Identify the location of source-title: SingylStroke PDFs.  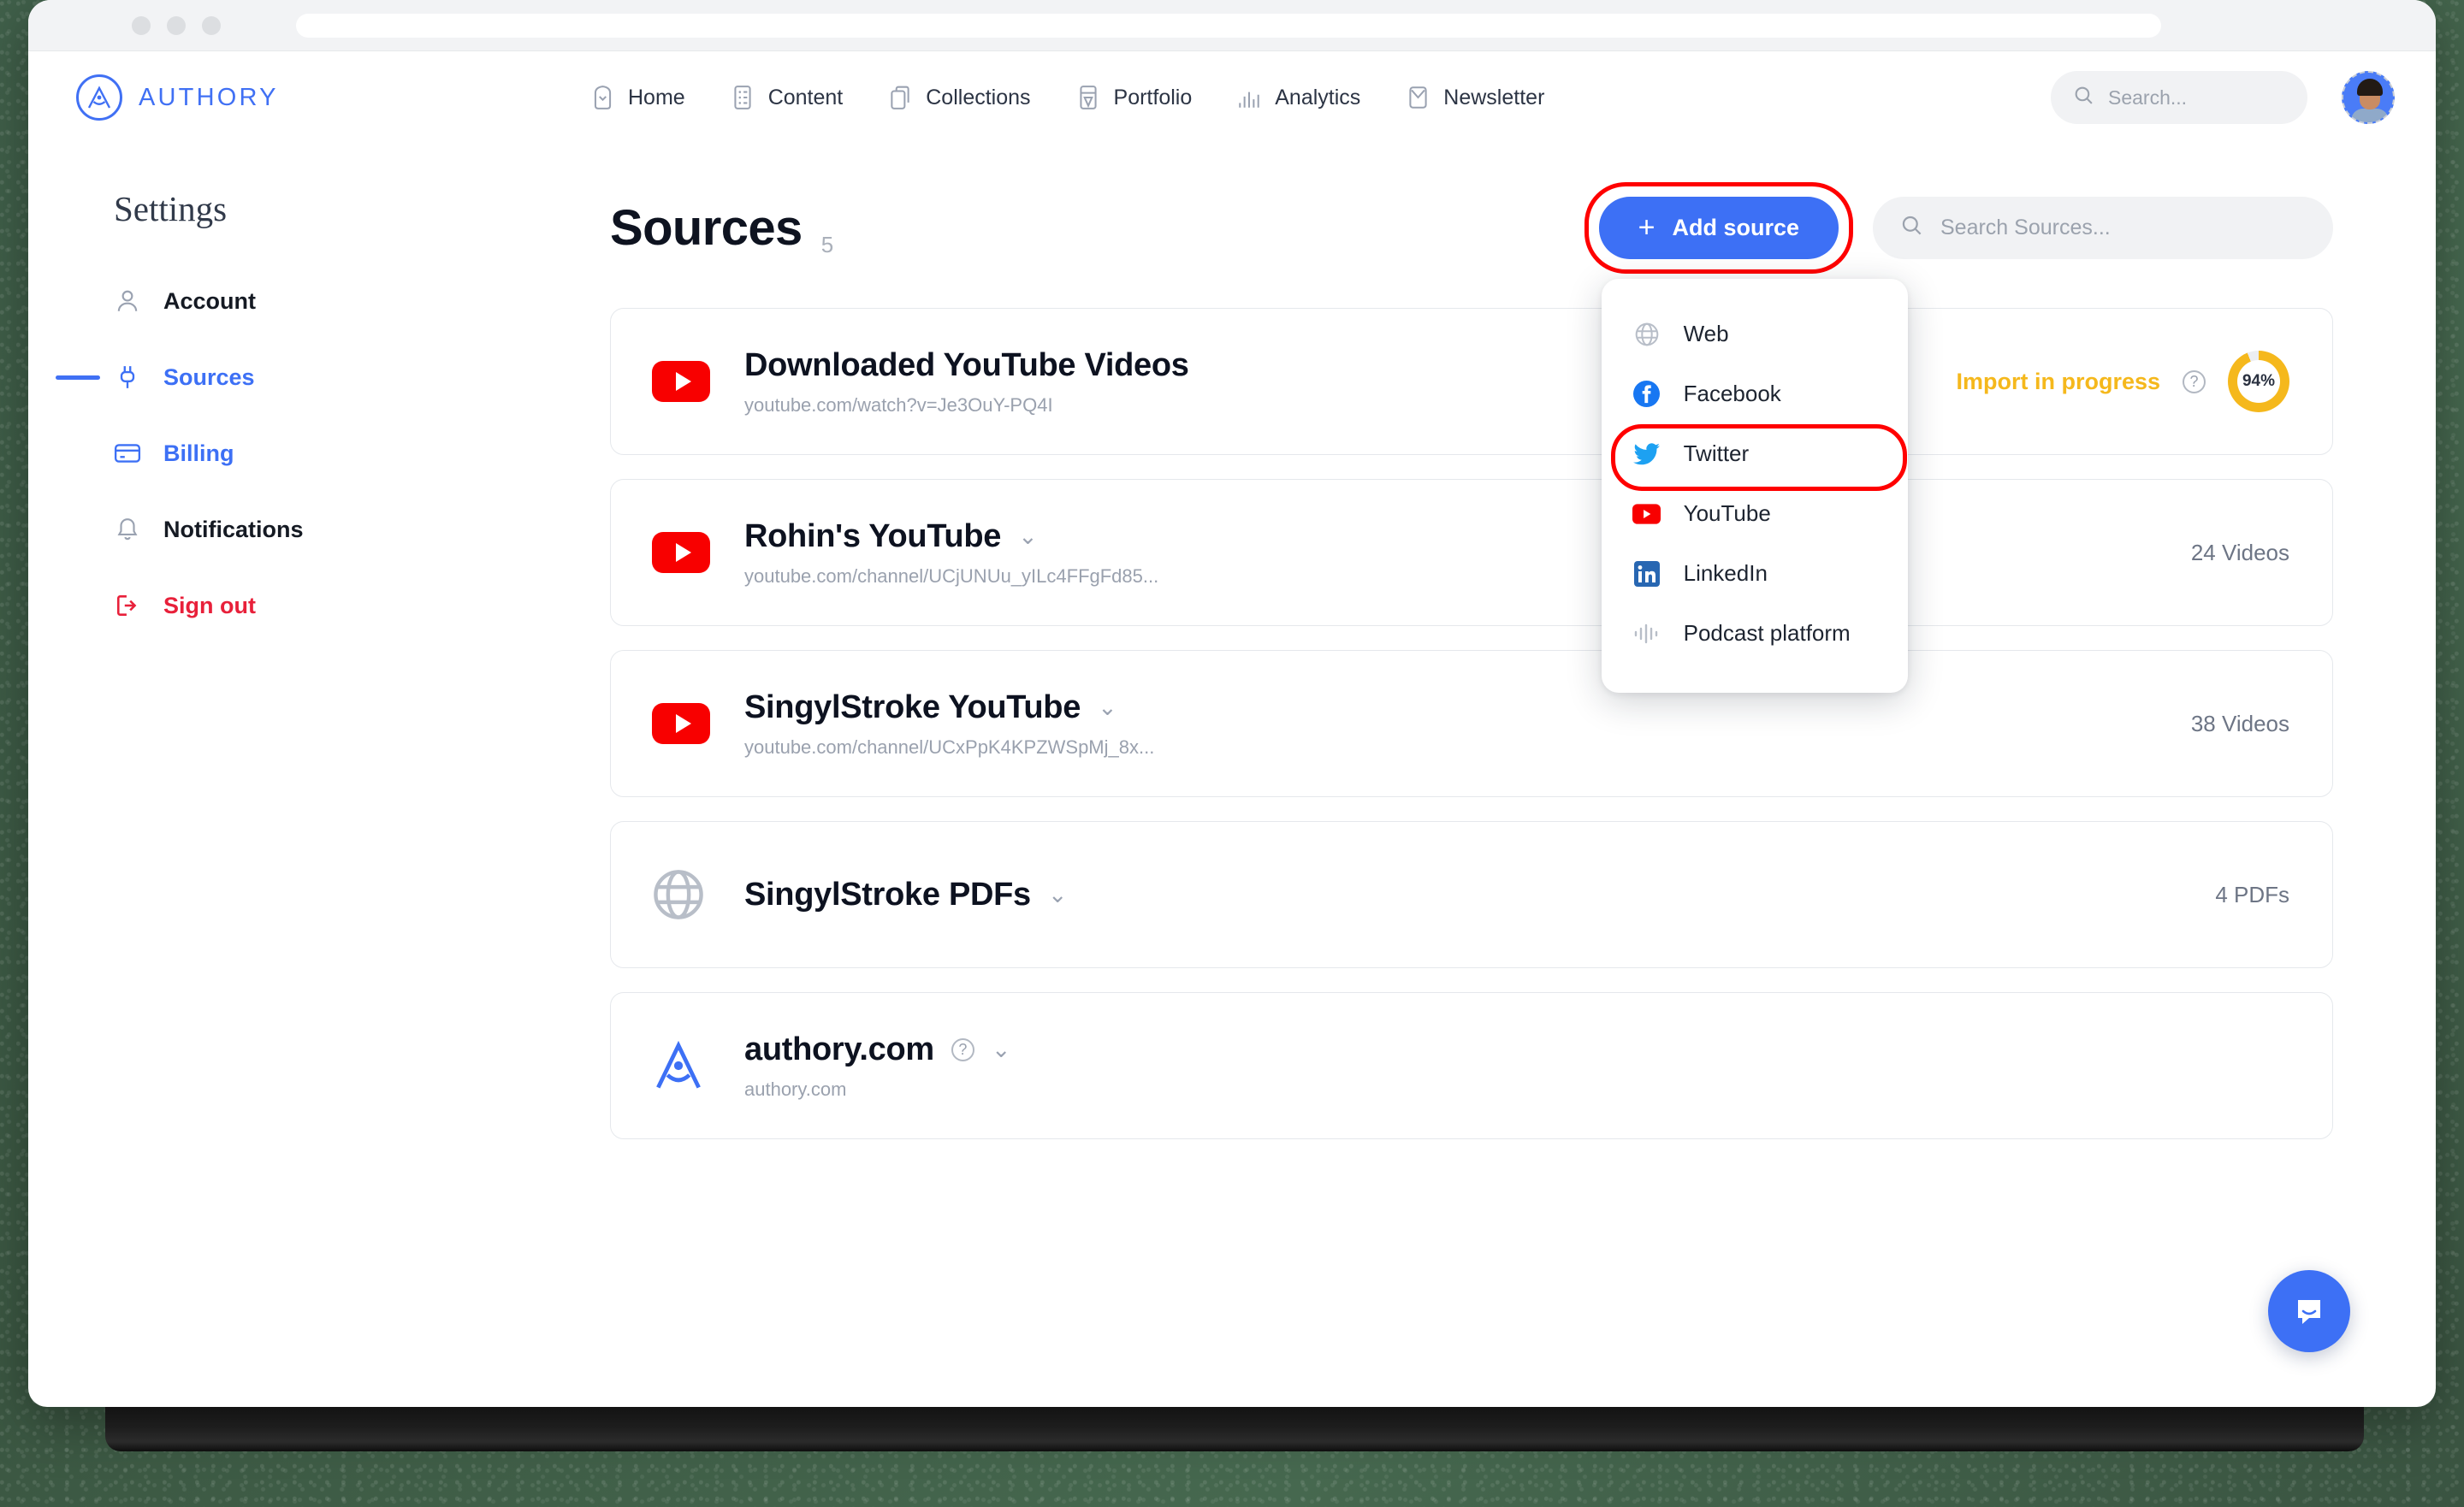
(887, 894).